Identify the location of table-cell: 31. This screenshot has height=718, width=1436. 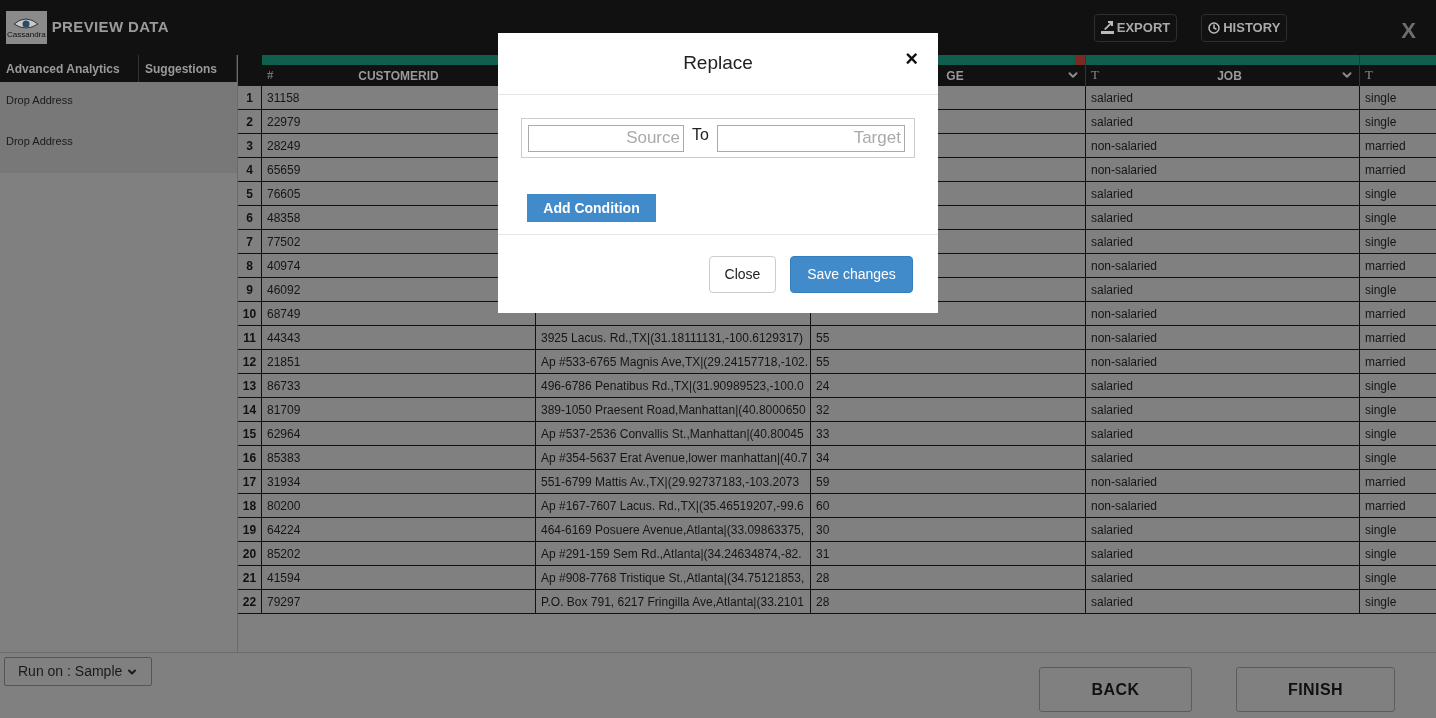
(948, 553).